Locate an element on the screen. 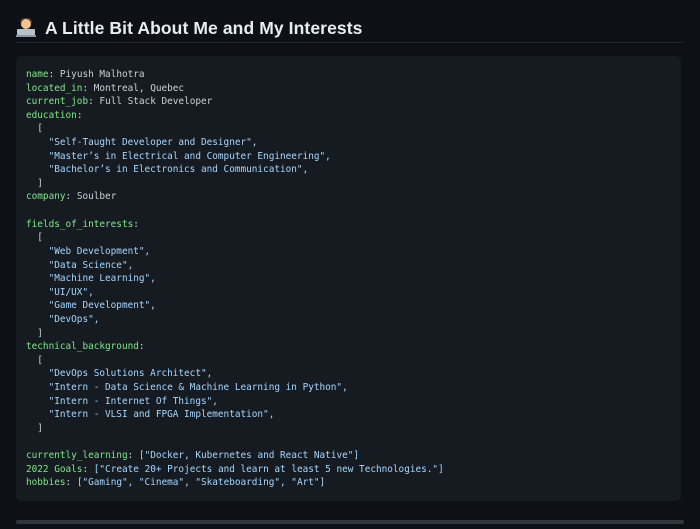 The image size is (700, 529). yaml-key: current_job is located at coordinates (57, 102).